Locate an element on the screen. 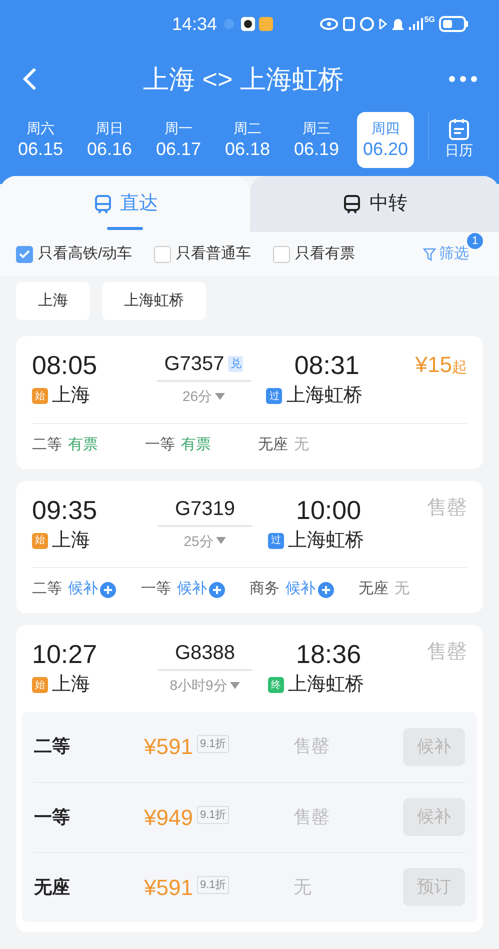  seat-class: 商务 is located at coordinates (265, 589).